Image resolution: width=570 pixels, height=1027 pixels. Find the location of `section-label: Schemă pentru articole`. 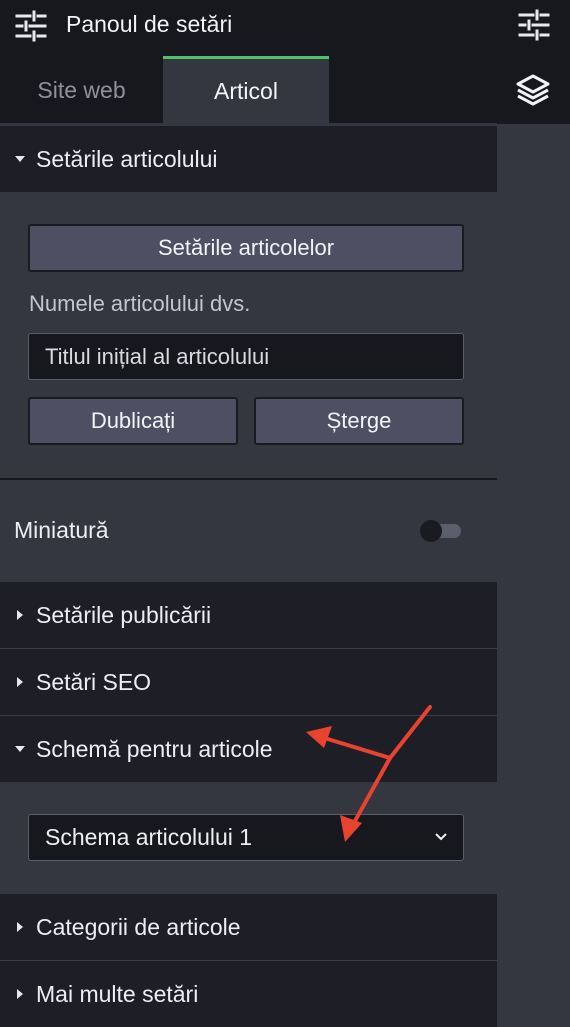

section-label: Schemă pentru articole is located at coordinates (154, 748).